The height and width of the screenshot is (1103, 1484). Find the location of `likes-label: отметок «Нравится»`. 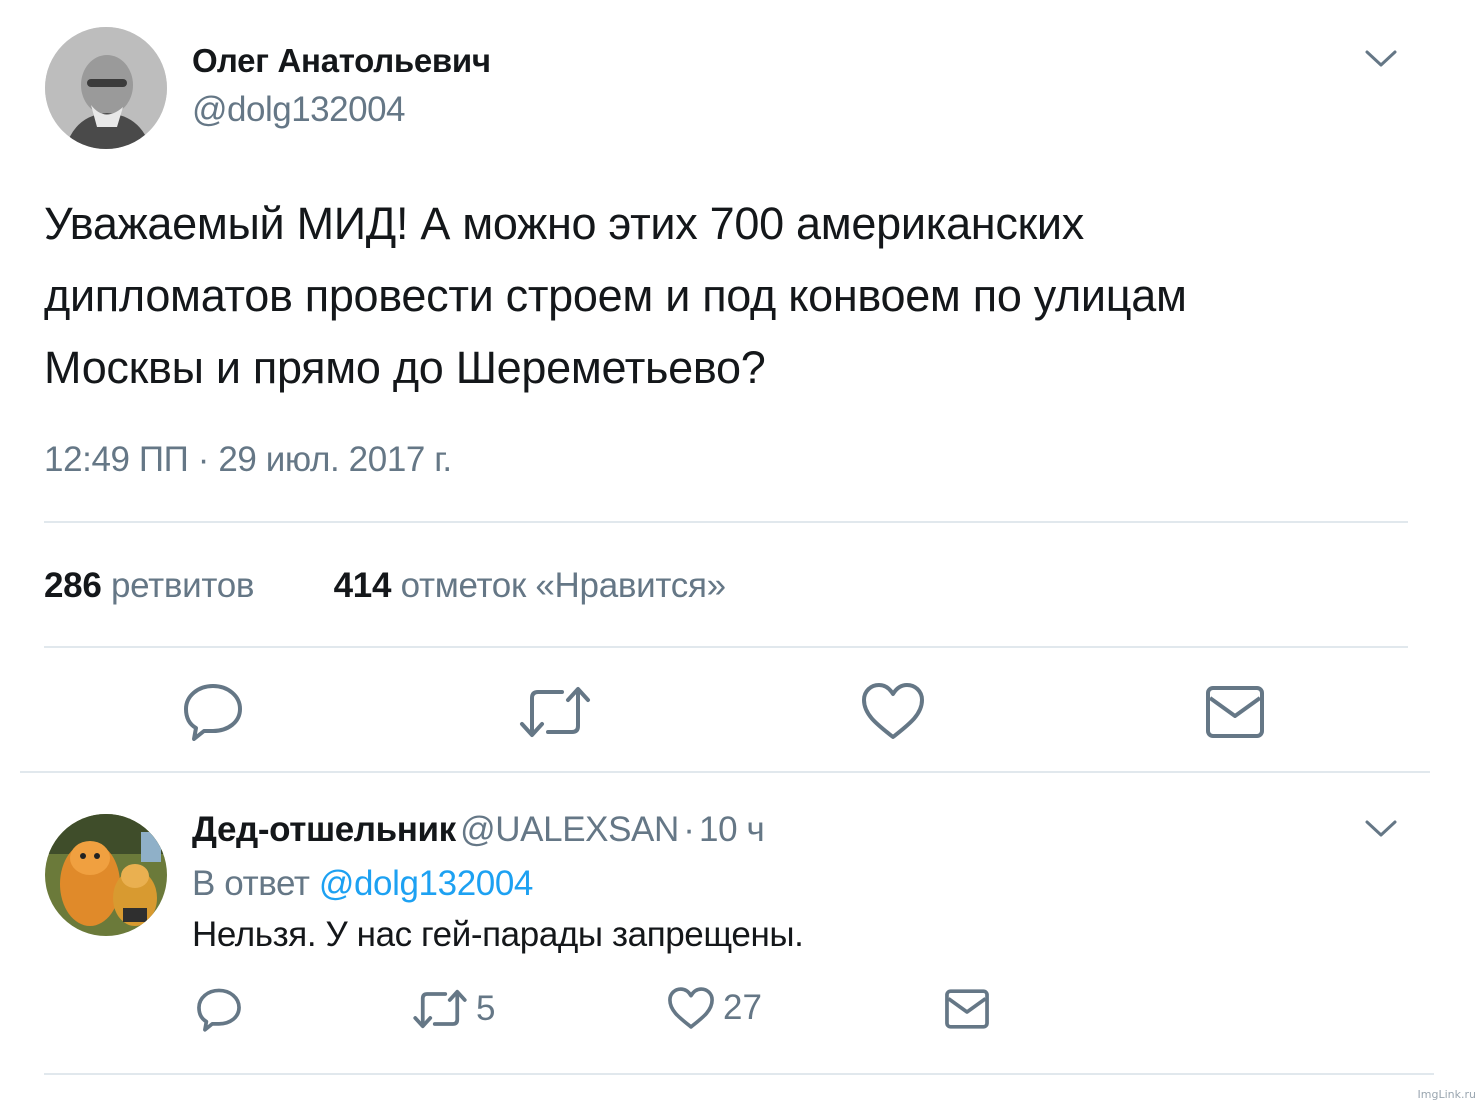

likes-label: отметок «Нравится» is located at coordinates (563, 585).